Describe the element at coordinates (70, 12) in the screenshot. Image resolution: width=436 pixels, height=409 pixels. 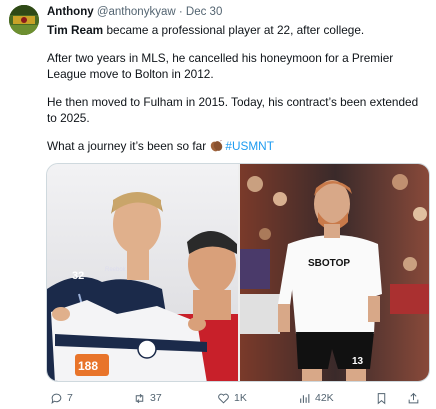
I see `author-name: Anthony` at that location.